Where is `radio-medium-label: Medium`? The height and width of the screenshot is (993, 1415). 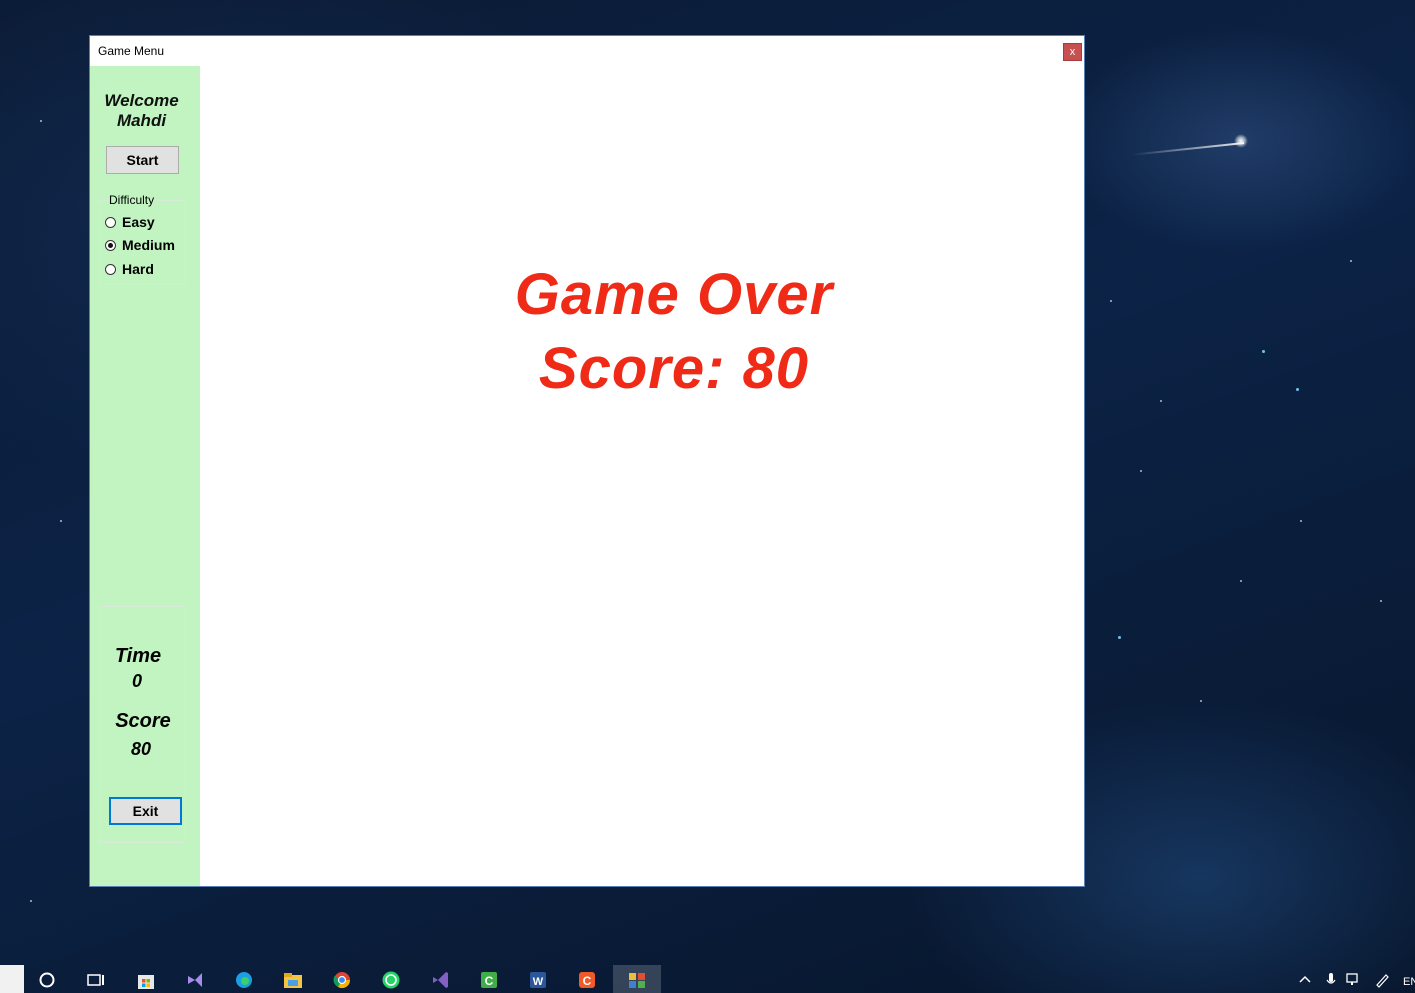 radio-medium-label: Medium is located at coordinates (148, 245).